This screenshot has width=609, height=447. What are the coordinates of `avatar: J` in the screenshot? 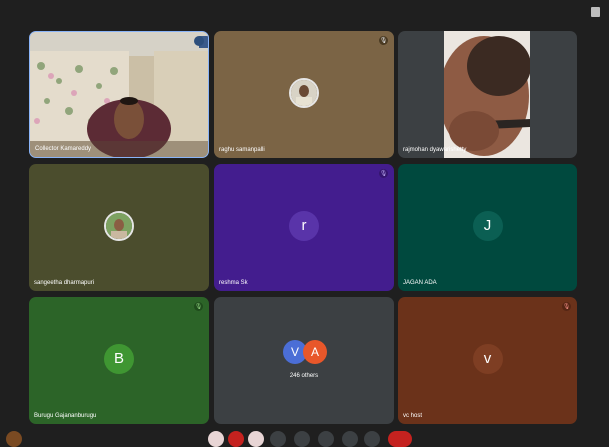 It's located at (487, 225).